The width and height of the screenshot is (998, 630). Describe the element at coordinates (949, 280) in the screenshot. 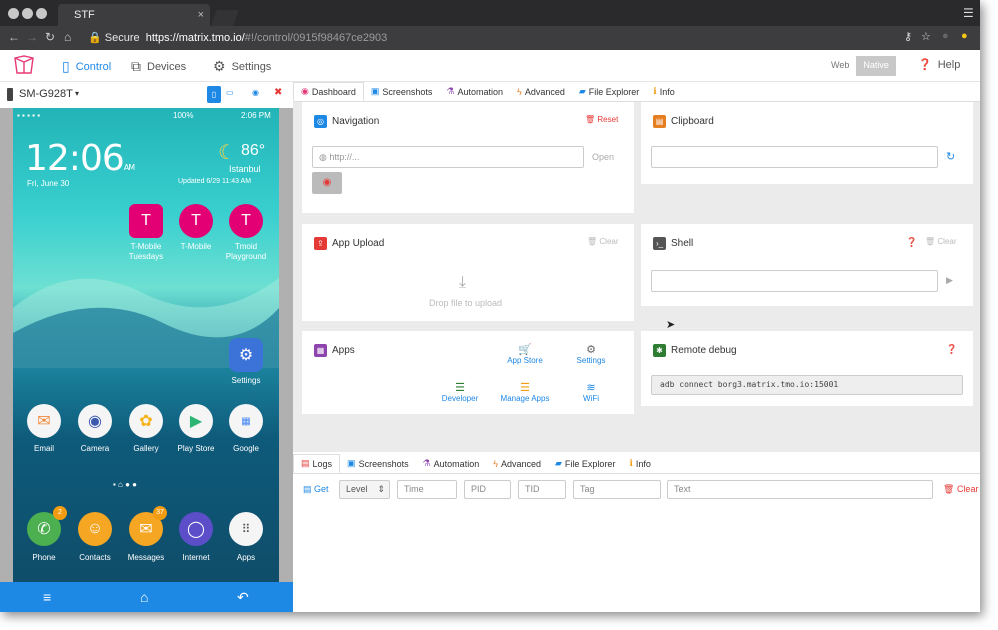

I see `run-icon: ▶` at that location.